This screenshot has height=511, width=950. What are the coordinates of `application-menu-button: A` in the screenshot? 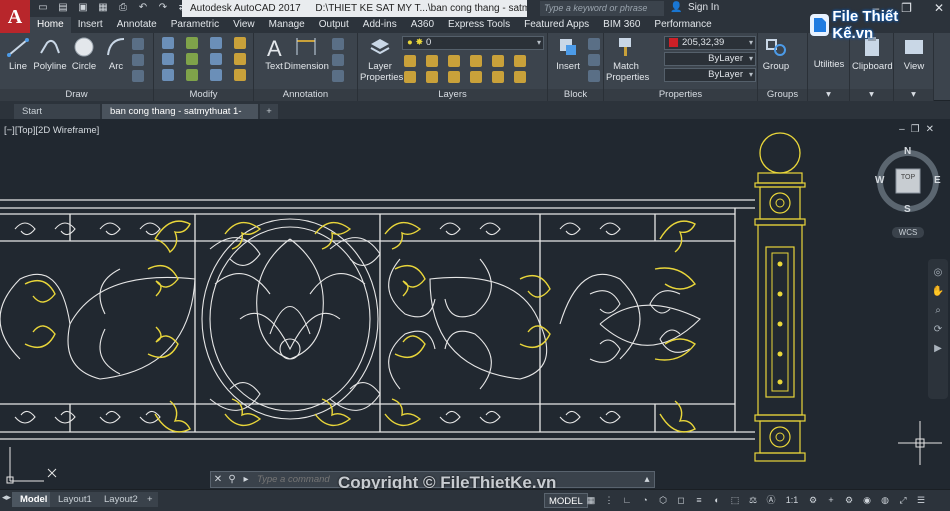 It's located at (15, 17).